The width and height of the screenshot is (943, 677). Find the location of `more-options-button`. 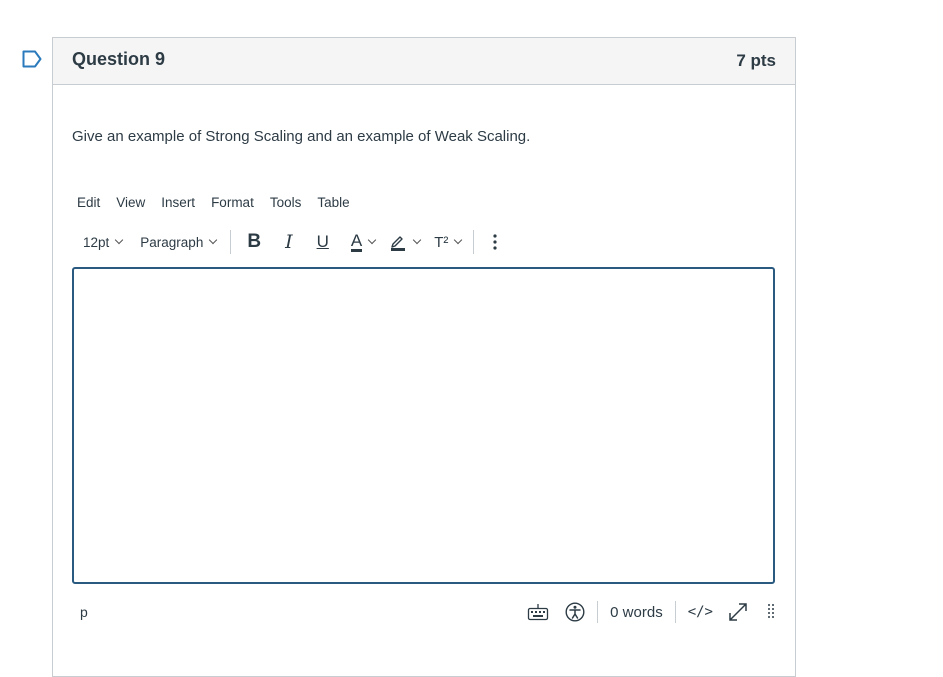

more-options-button is located at coordinates (495, 242).